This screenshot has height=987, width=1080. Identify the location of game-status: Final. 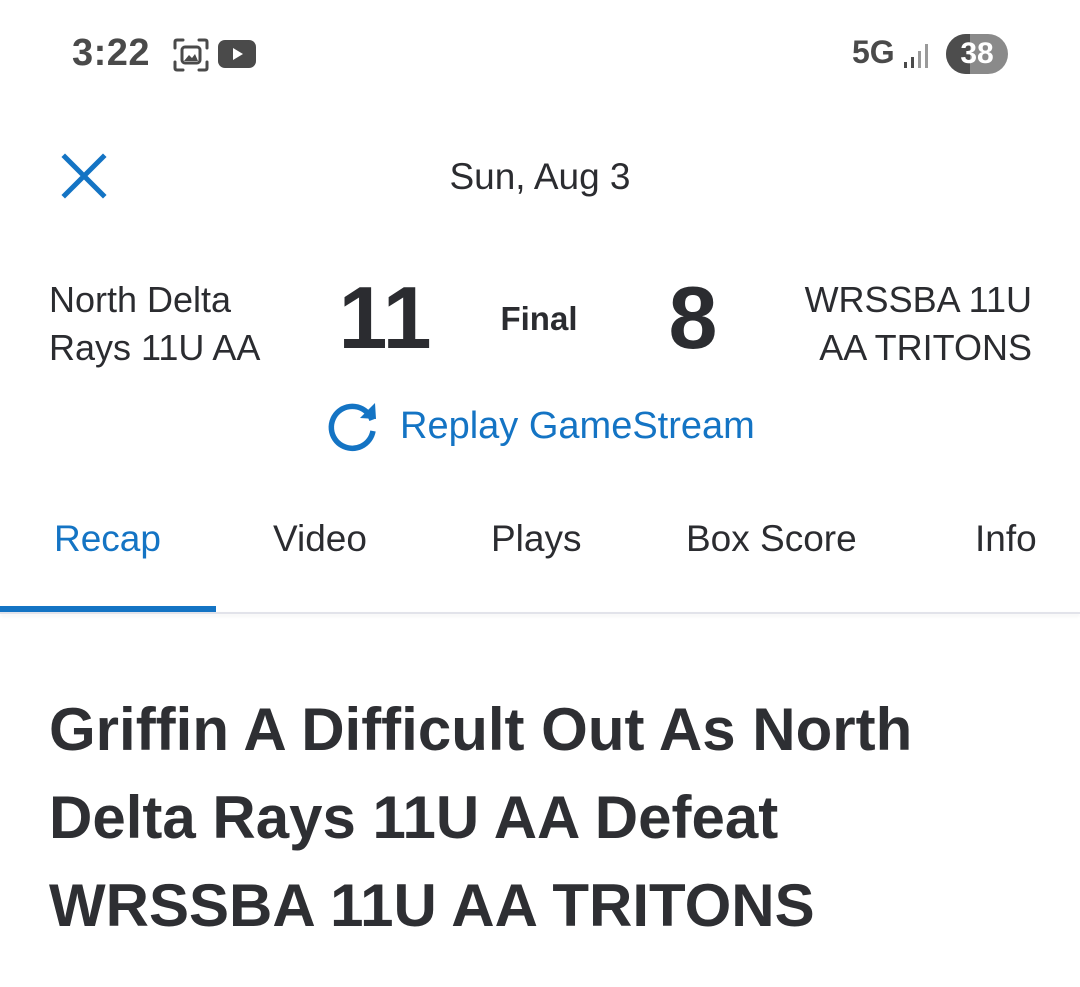
(539, 318).